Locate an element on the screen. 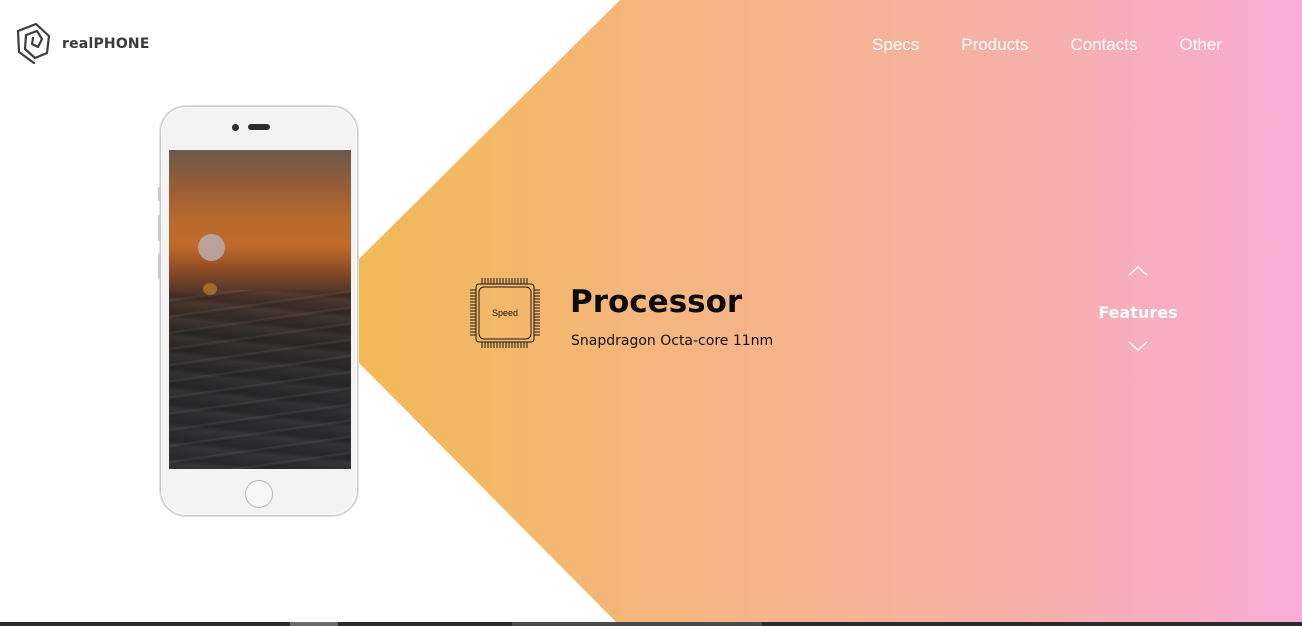 Image resolution: width=1302 pixels, height=626 pixels. chevron-up-icon is located at coordinates (1138, 270).